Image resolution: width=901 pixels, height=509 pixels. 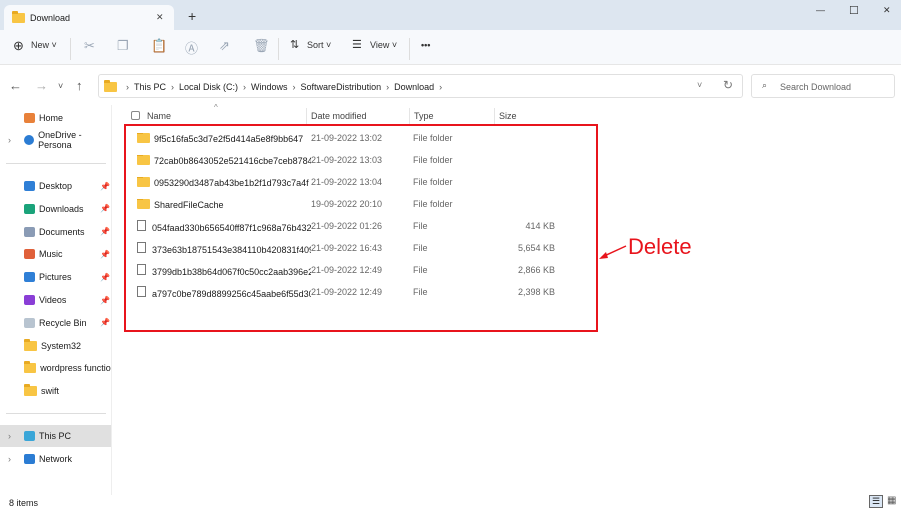 I want to click on sort-ascending-icon: ^, so click(x=216, y=107).